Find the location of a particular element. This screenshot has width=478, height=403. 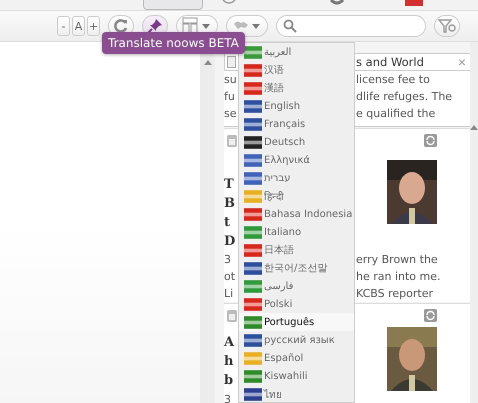

language-item: 汉语 is located at coordinates (296, 70).